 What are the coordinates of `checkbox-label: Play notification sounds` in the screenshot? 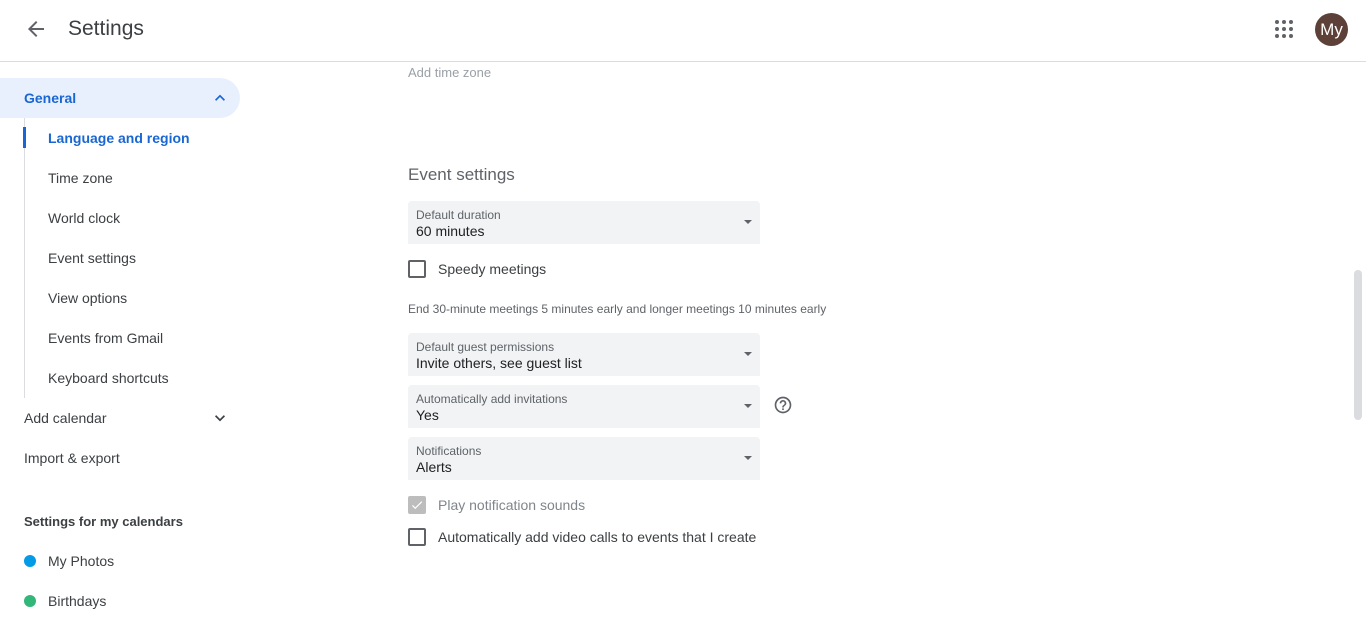 It's located at (512, 505).